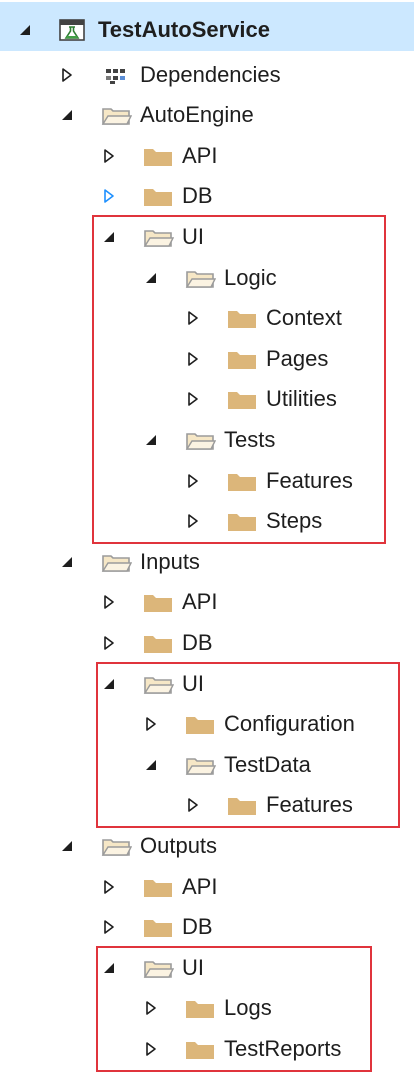 The height and width of the screenshot is (1072, 414). Describe the element at coordinates (197, 115) in the screenshot. I see `tree-node-label: AutoEngine` at that location.